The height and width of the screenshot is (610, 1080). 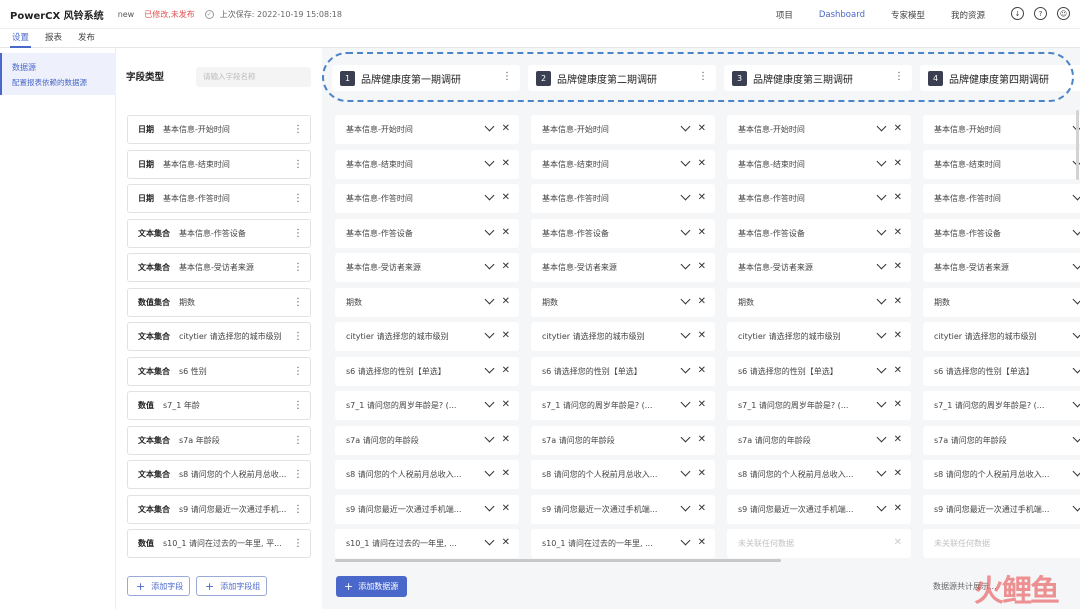 I want to click on field-card: 数值 s7_1 年龄 ⋮, so click(x=219, y=405).